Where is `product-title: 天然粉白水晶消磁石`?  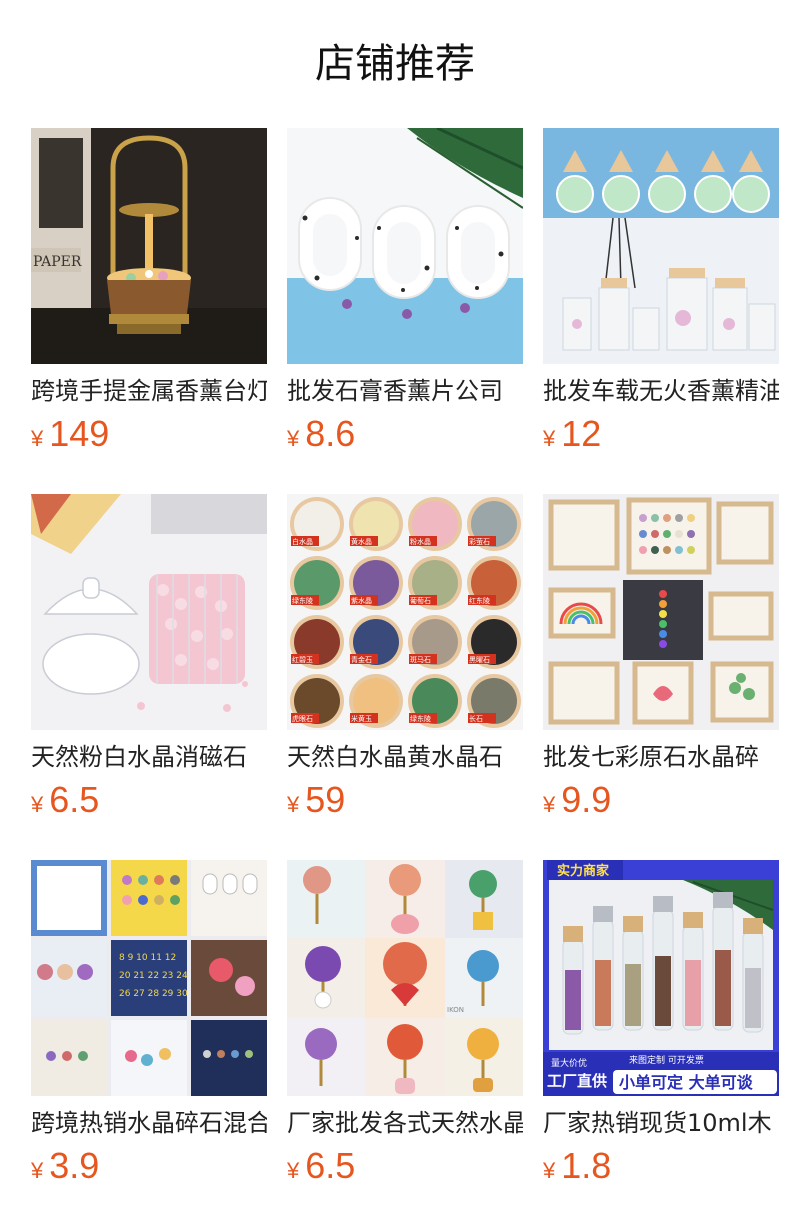
product-title: 天然粉白水晶消磁石 is located at coordinates (149, 757).